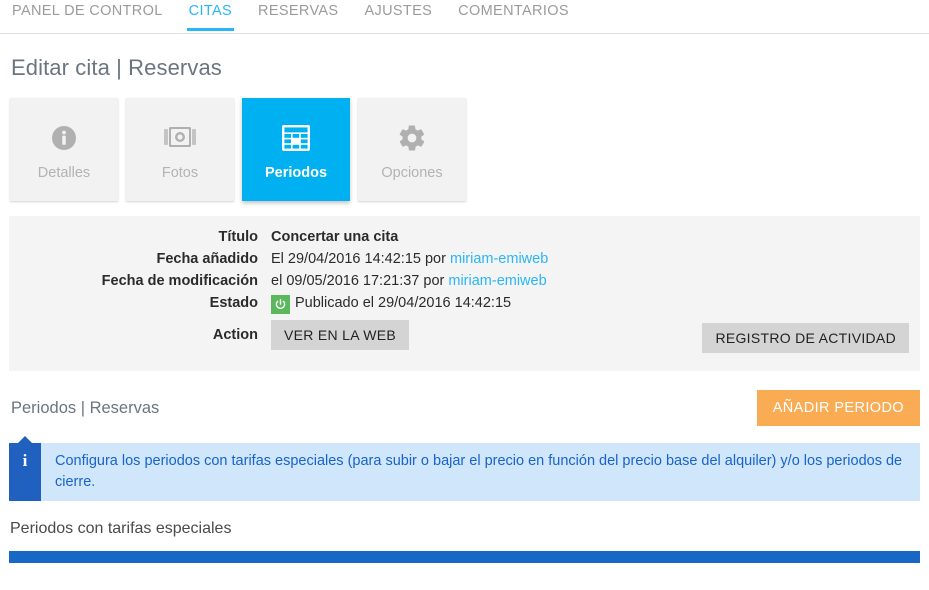 The width and height of the screenshot is (929, 590). What do you see at coordinates (116, 67) in the screenshot?
I see `page-title: Editar cita | Reservas` at bounding box center [116, 67].